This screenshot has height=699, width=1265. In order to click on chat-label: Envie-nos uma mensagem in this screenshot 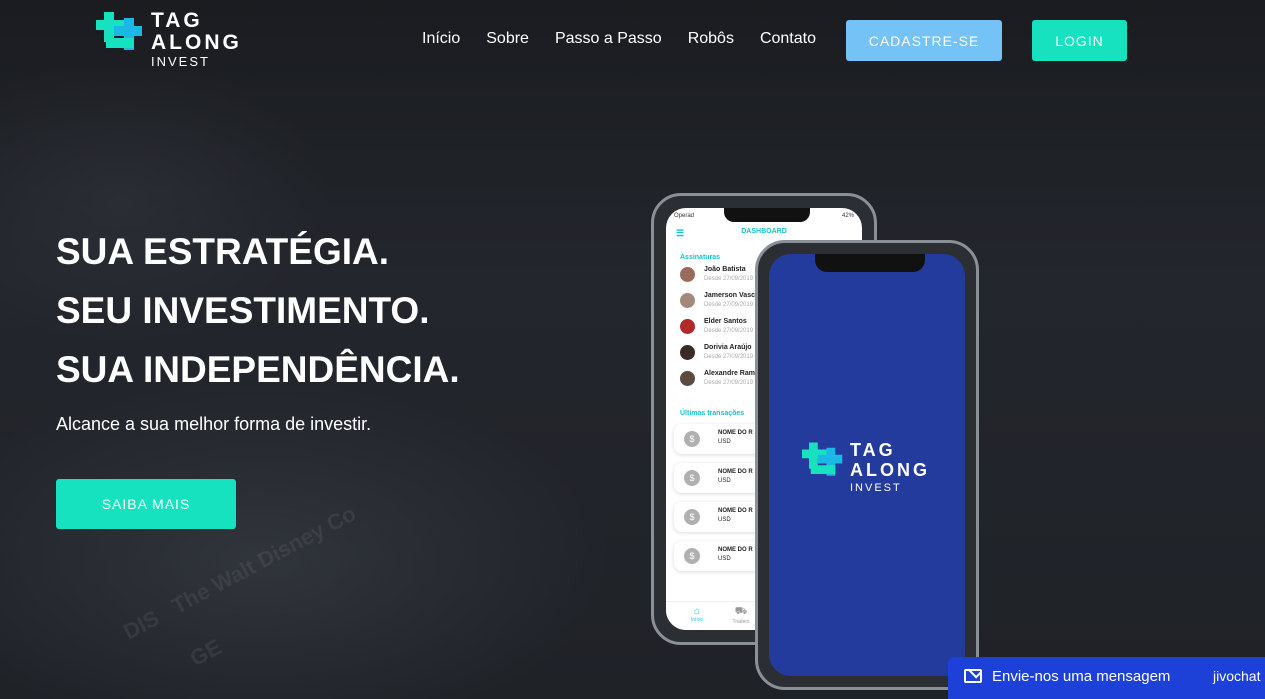, I will do `click(1081, 676)`.